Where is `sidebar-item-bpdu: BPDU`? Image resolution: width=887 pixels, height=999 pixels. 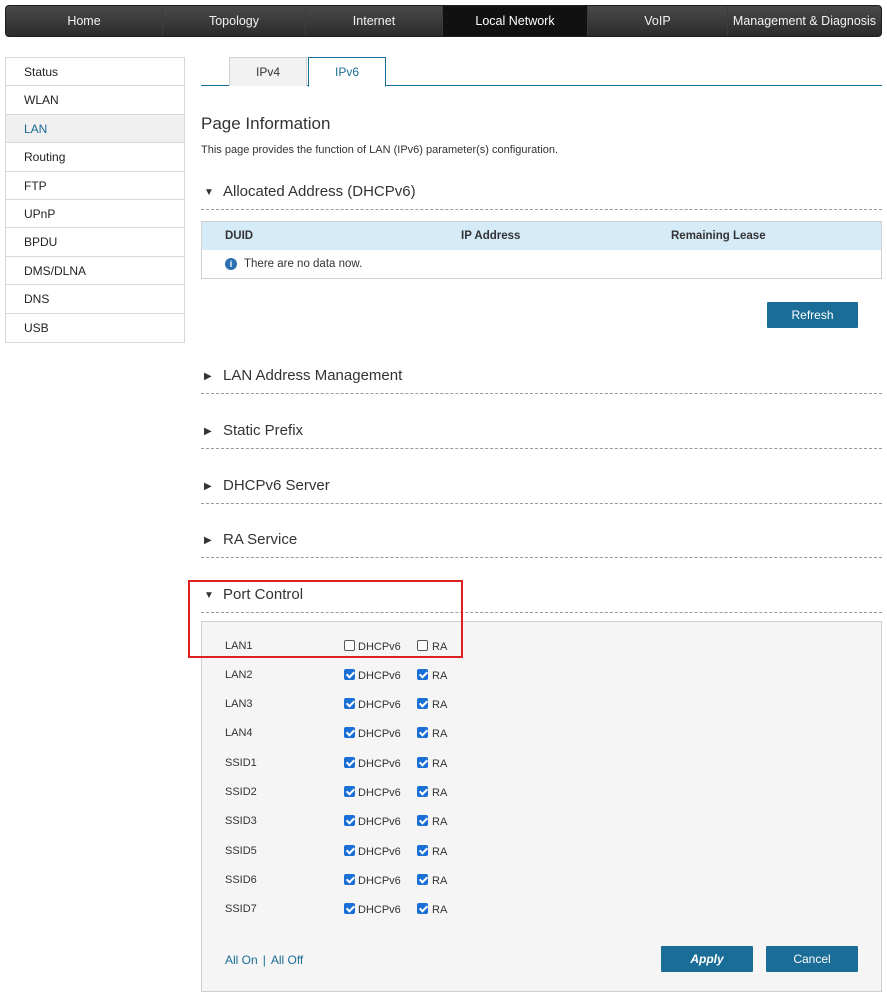 sidebar-item-bpdu: BPDU is located at coordinates (95, 242).